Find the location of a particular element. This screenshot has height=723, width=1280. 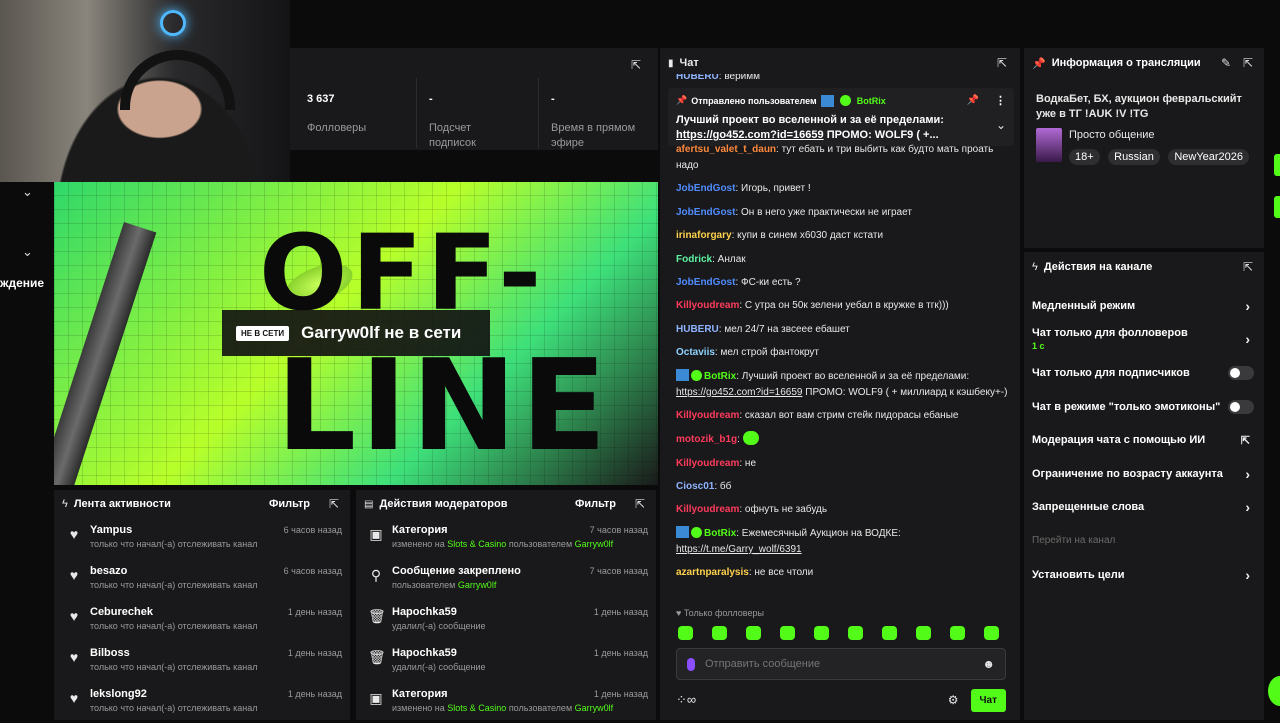

activity-time: 1 день назад is located at coordinates (314, 612).